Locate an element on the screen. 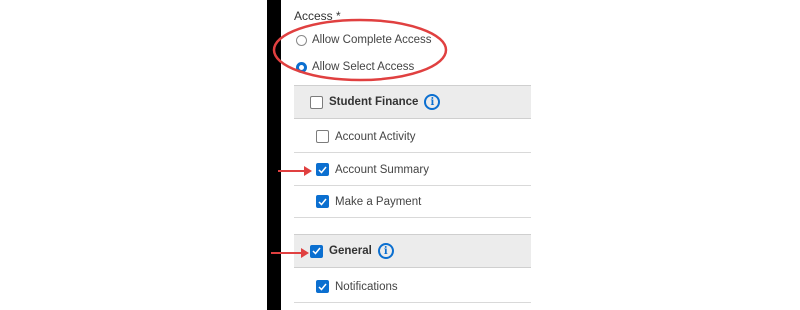 This screenshot has height=310, width=800. item-label: Notifications is located at coordinates (366, 286).